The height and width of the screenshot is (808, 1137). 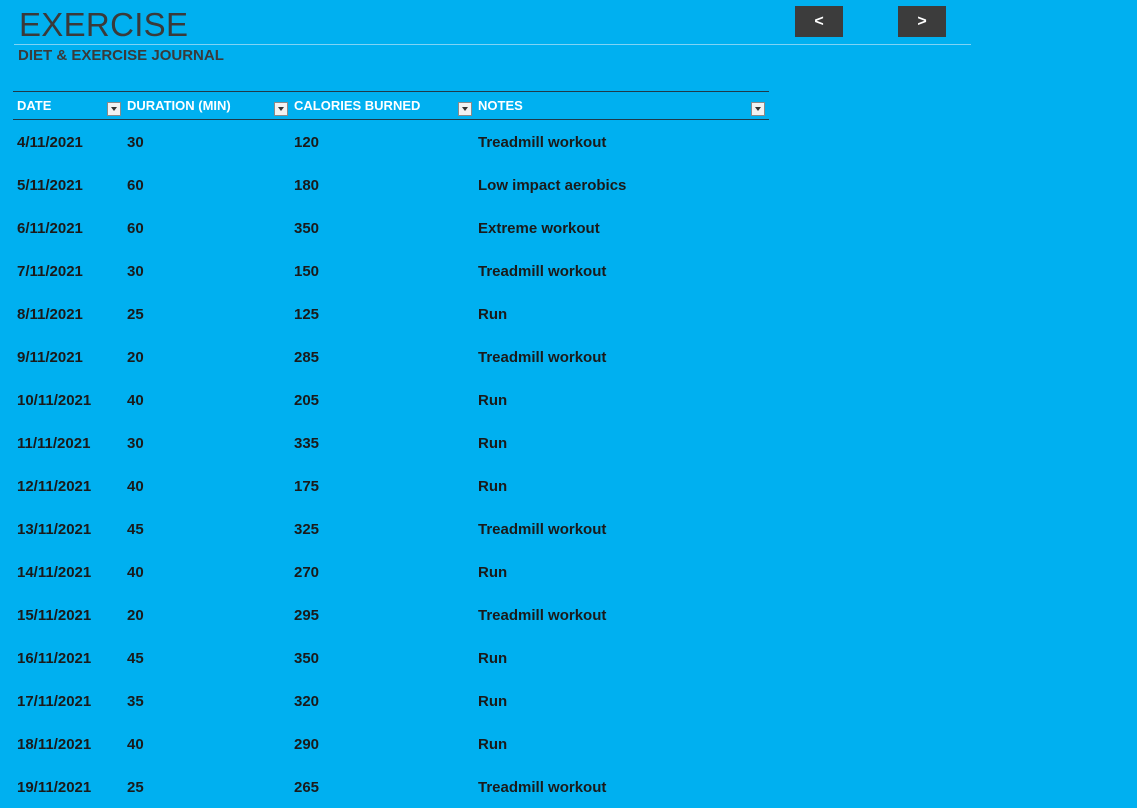 I want to click on table-row: 17/11/2021 35 320 Run, so click(x=391, y=700).